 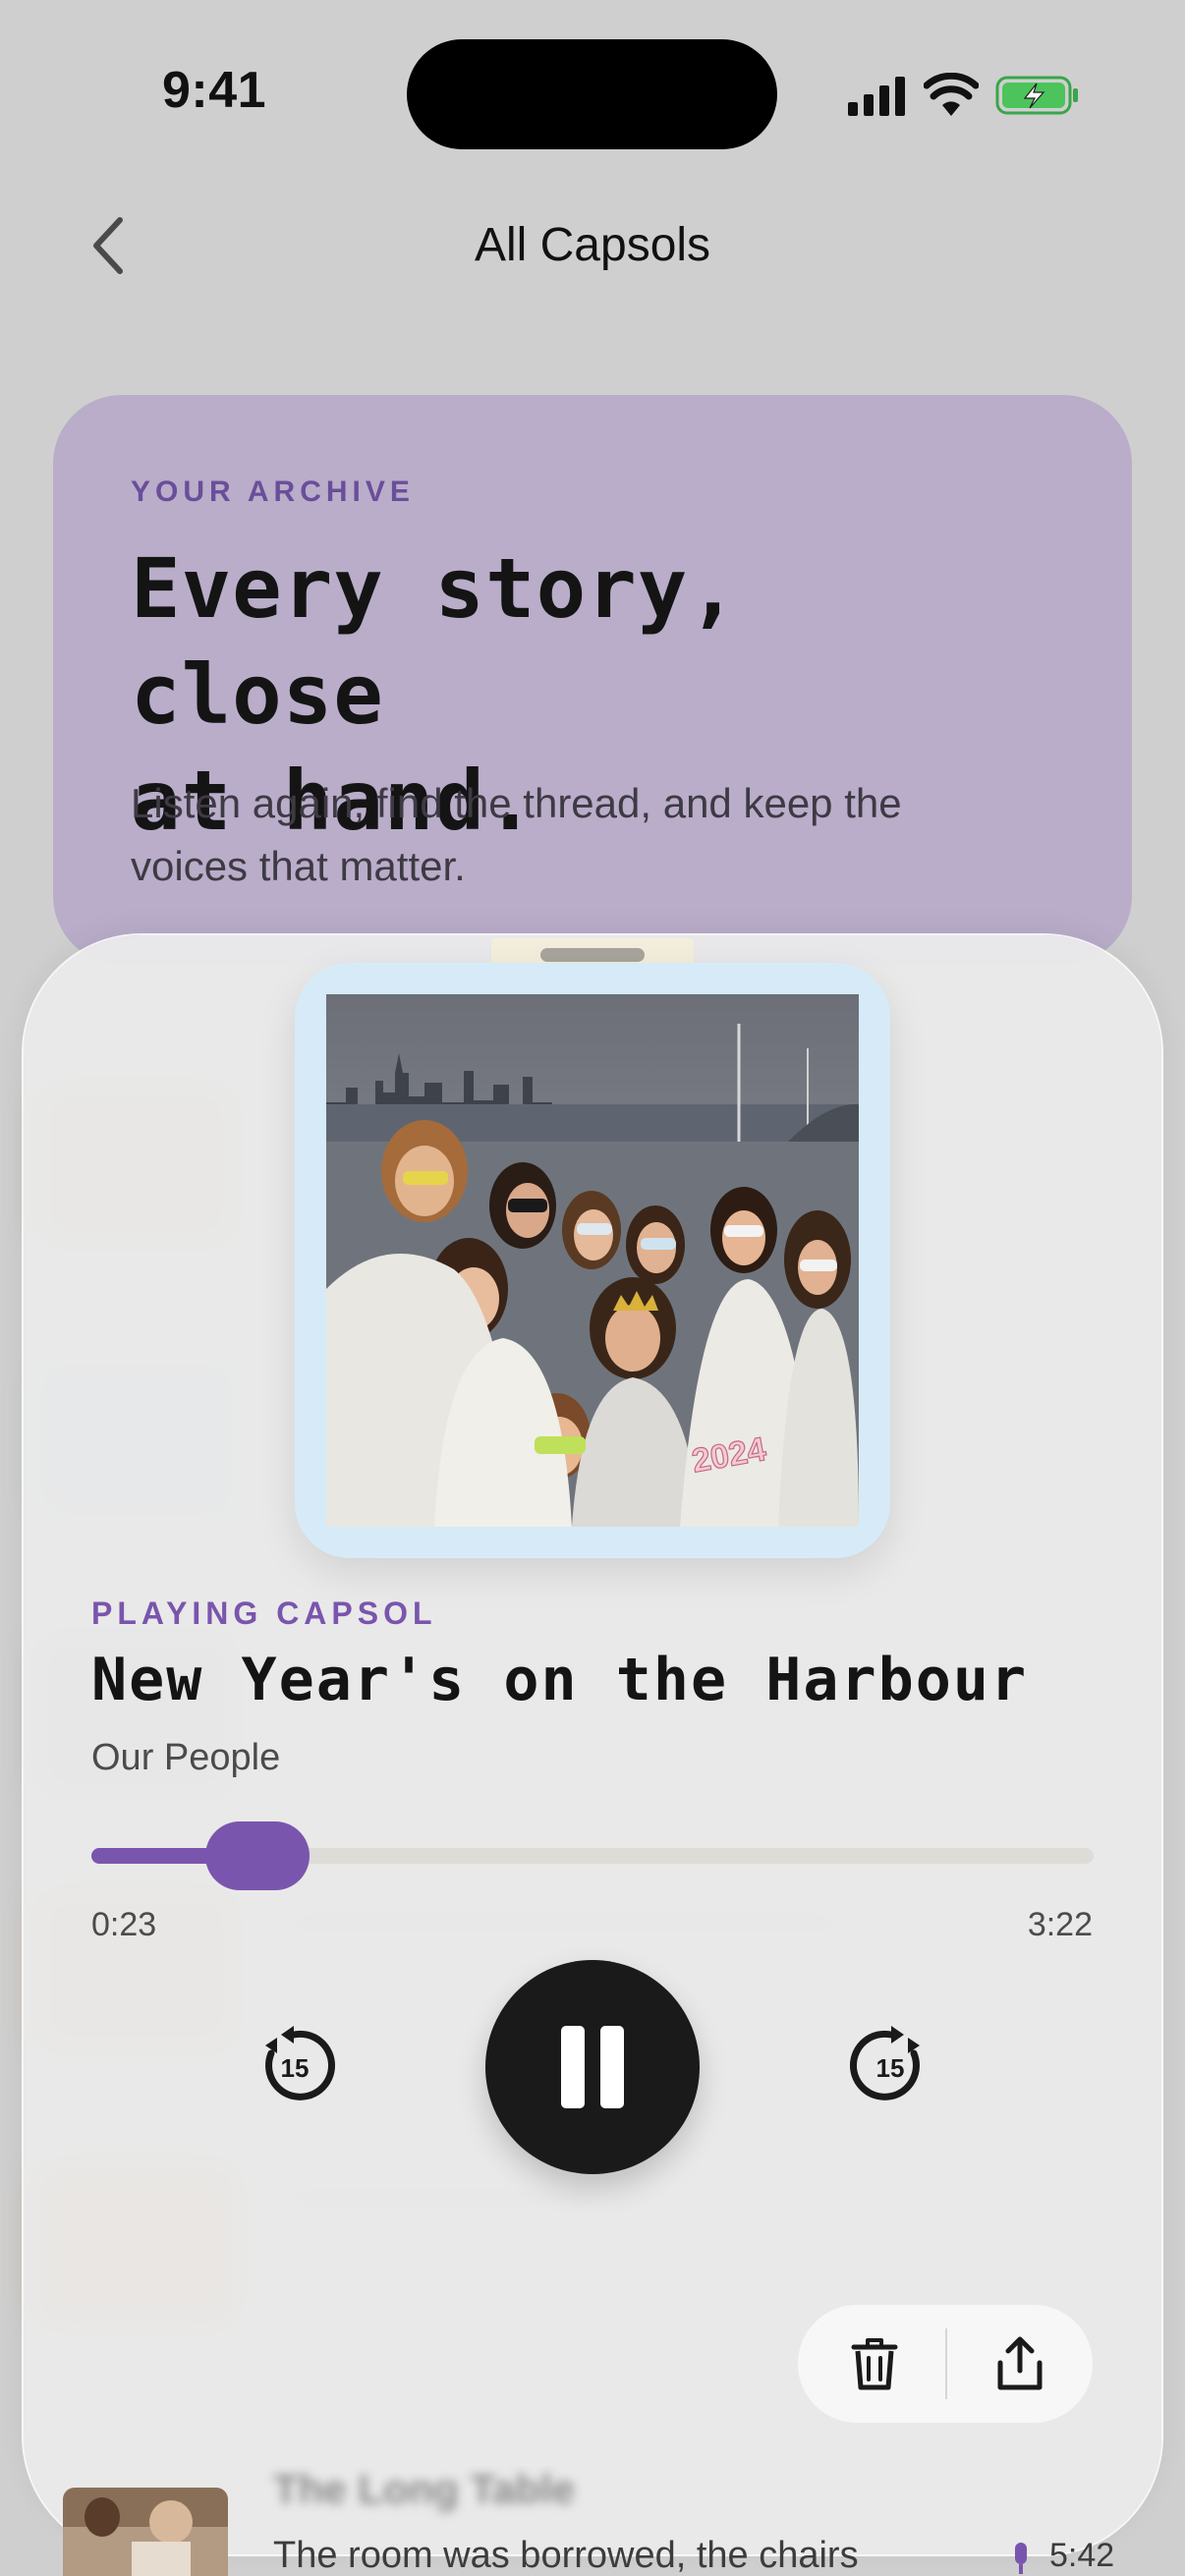 What do you see at coordinates (146, 2532) in the screenshot?
I see `list-item-thumbnail` at bounding box center [146, 2532].